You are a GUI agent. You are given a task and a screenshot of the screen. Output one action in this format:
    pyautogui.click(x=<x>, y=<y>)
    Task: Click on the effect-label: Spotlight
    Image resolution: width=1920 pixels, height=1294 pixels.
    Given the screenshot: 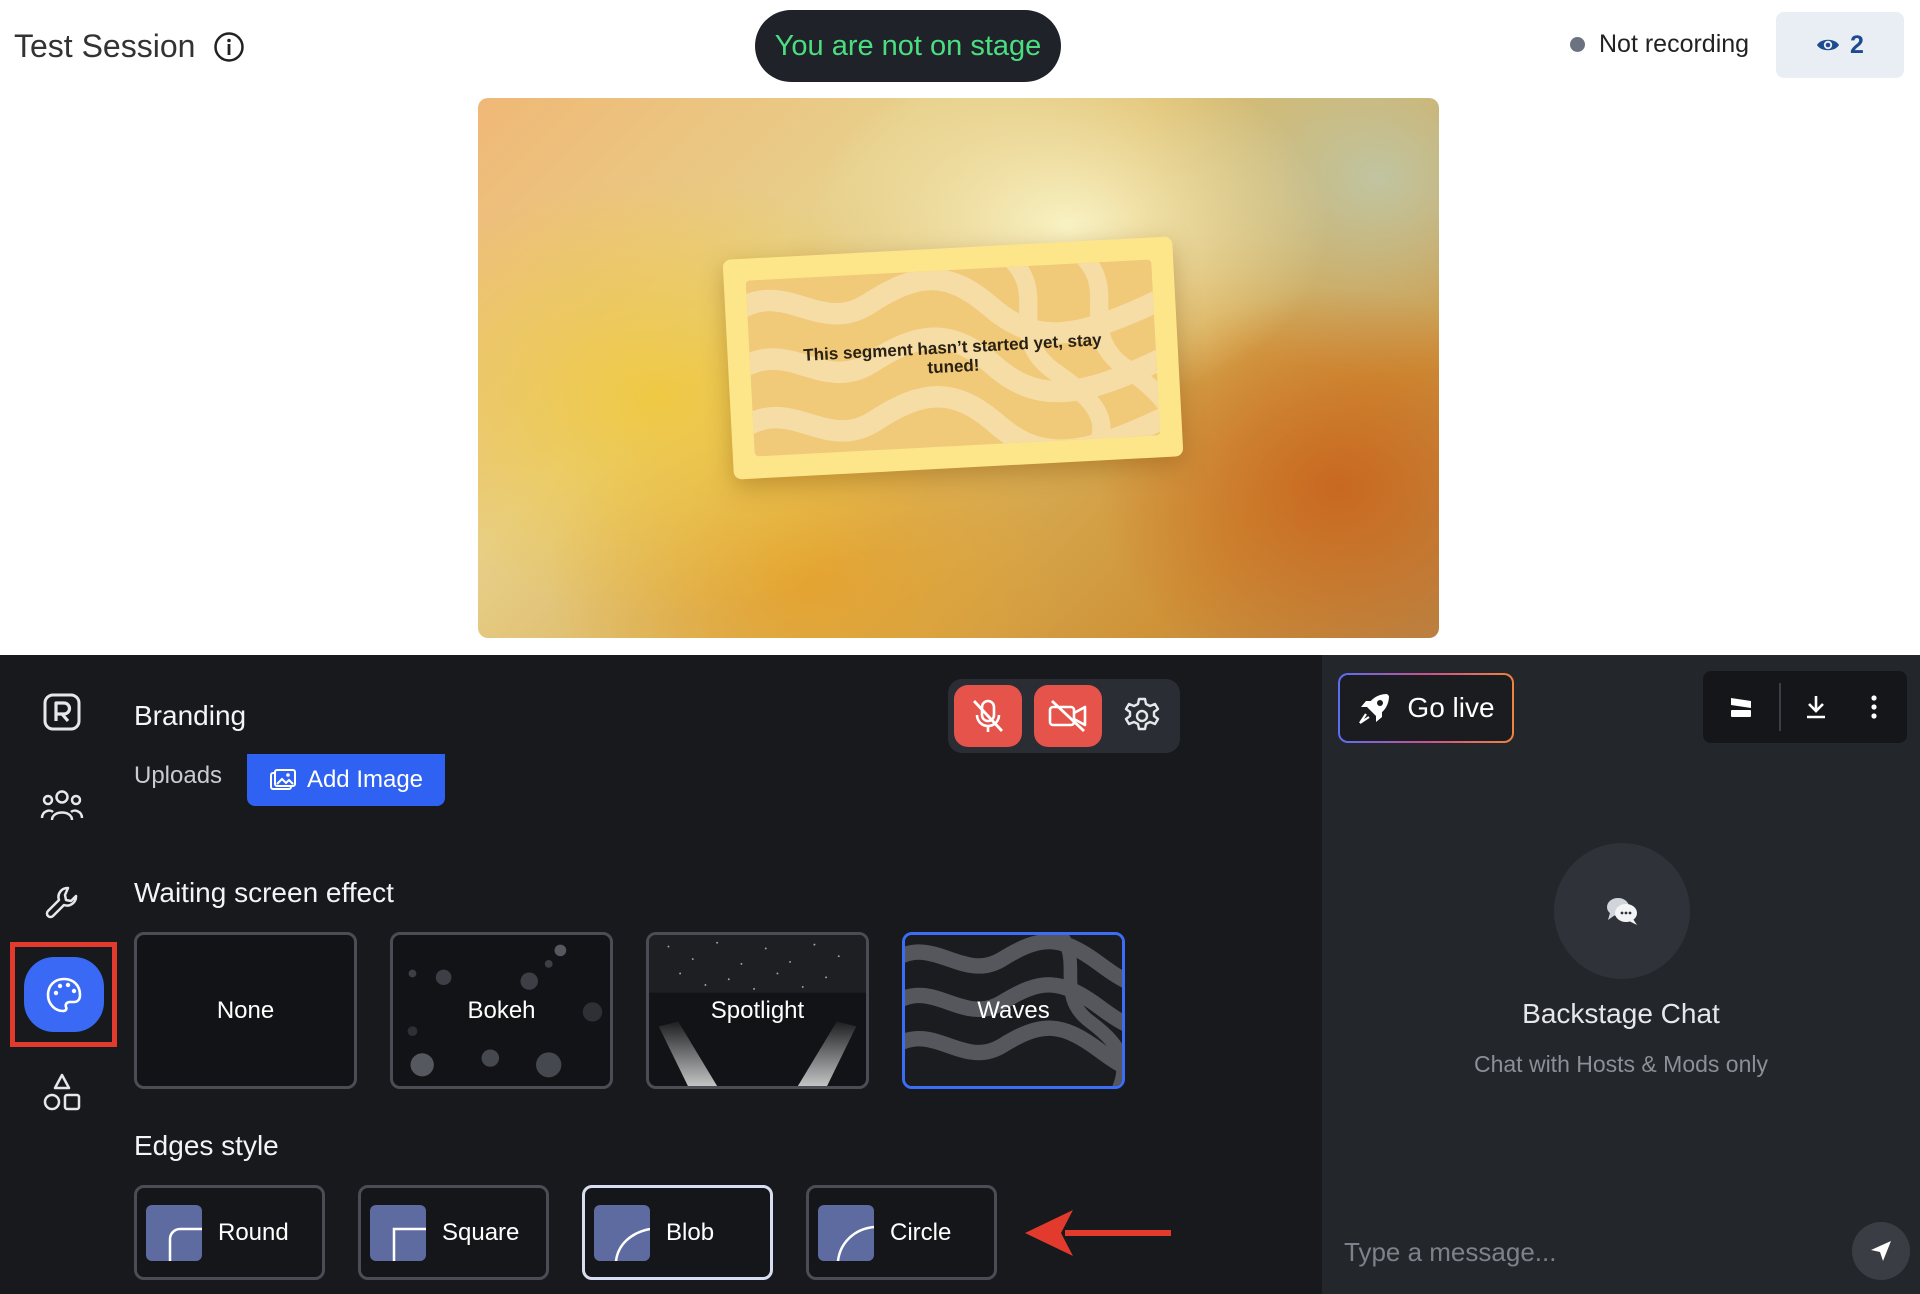 What is the action you would take?
    pyautogui.click(x=757, y=1010)
    